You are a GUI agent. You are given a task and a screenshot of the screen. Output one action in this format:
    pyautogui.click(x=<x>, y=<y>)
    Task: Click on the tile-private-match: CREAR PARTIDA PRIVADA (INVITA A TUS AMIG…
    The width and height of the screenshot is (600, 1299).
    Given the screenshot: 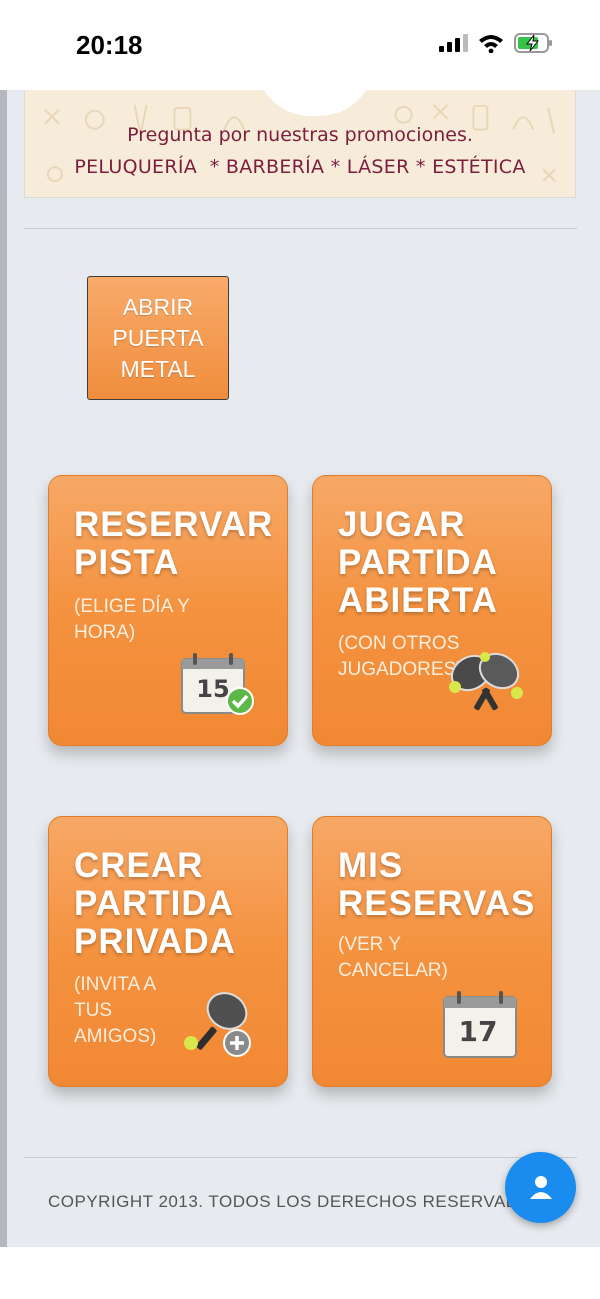 What is the action you would take?
    pyautogui.click(x=168, y=951)
    